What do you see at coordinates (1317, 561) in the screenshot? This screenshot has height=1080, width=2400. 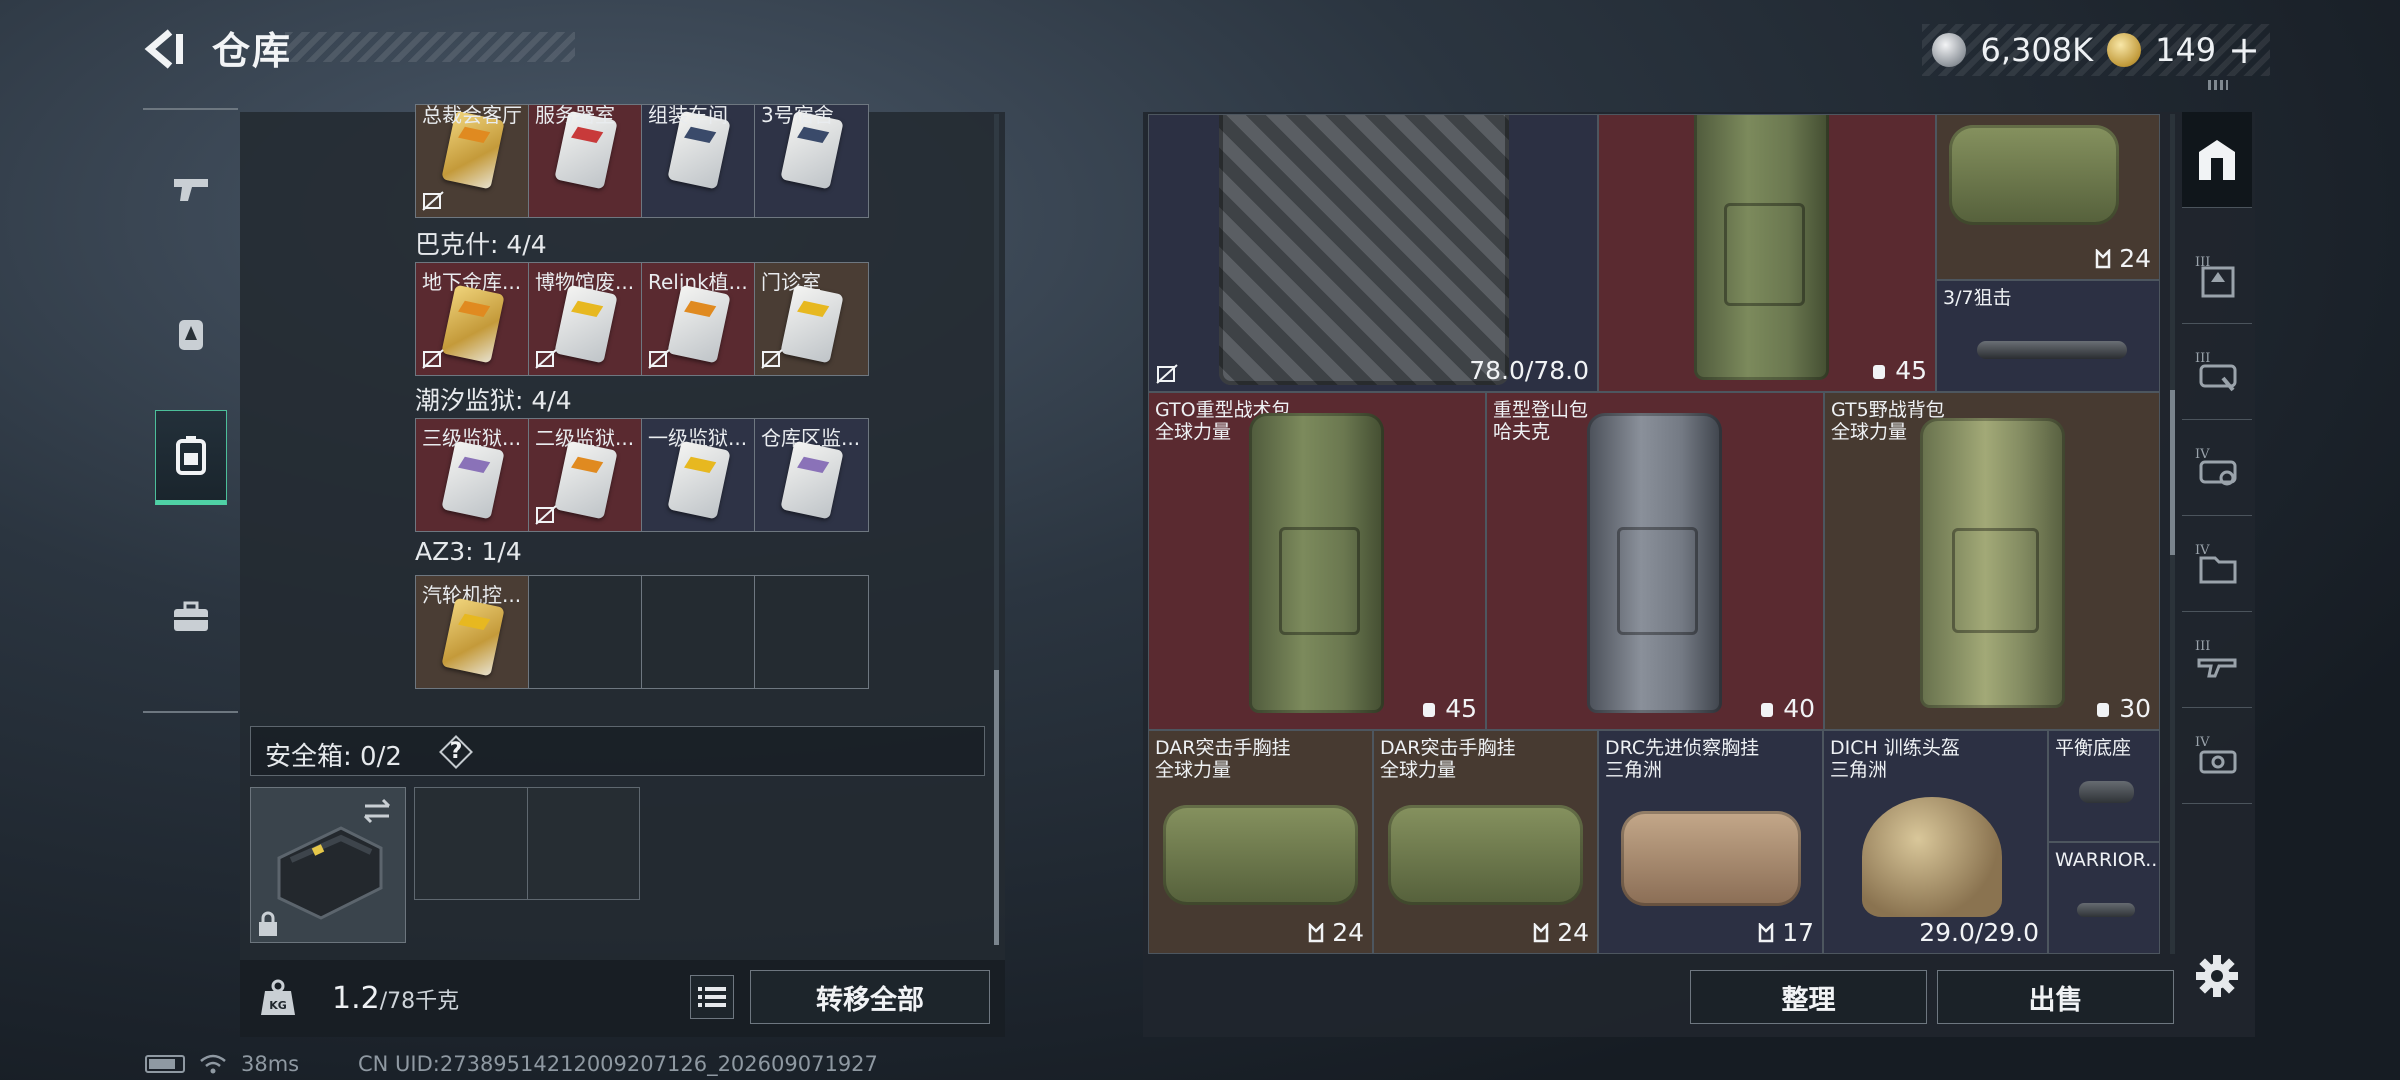 I see `item-backpack: GTO重型战术包 全球力量 45` at bounding box center [1317, 561].